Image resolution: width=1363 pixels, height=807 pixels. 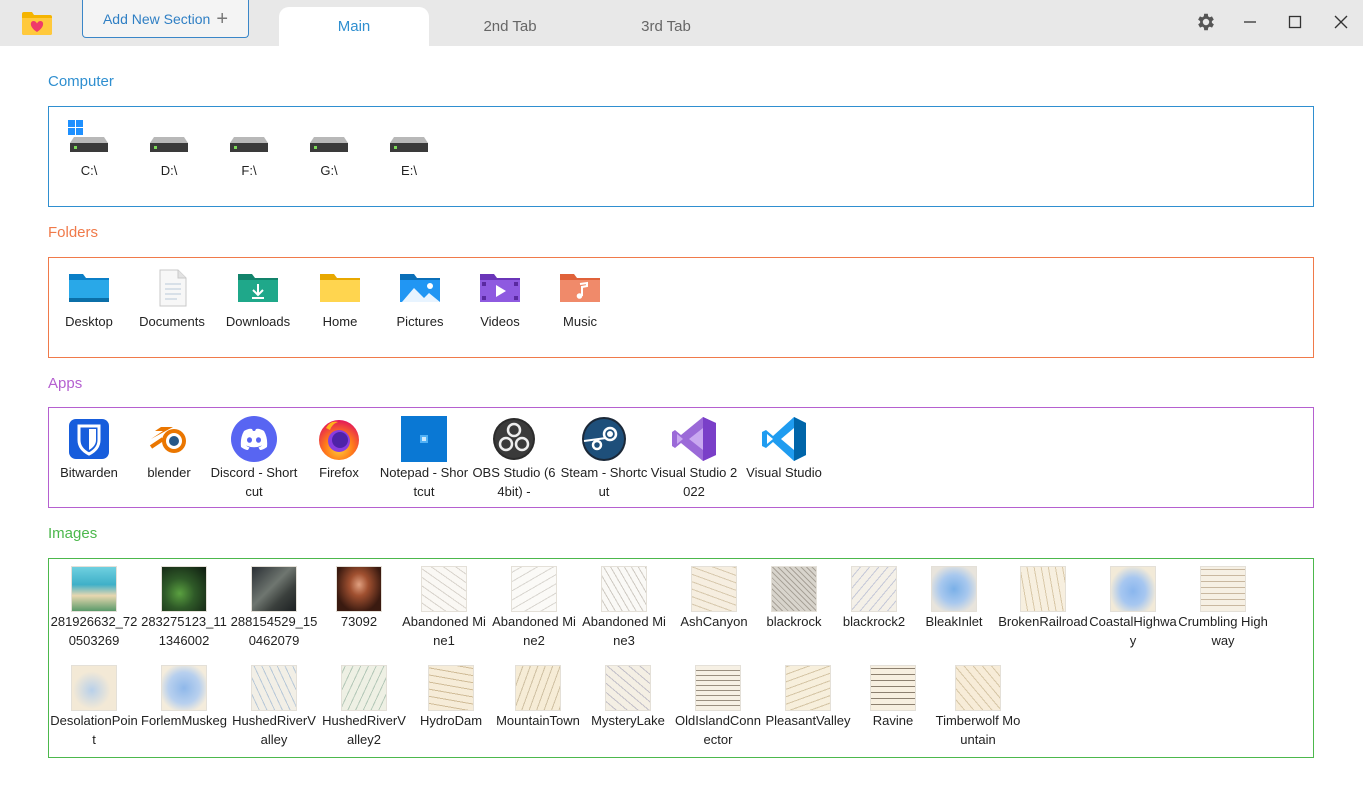 I want to click on image-item: HushedRiverValley2, so click(x=364, y=707).